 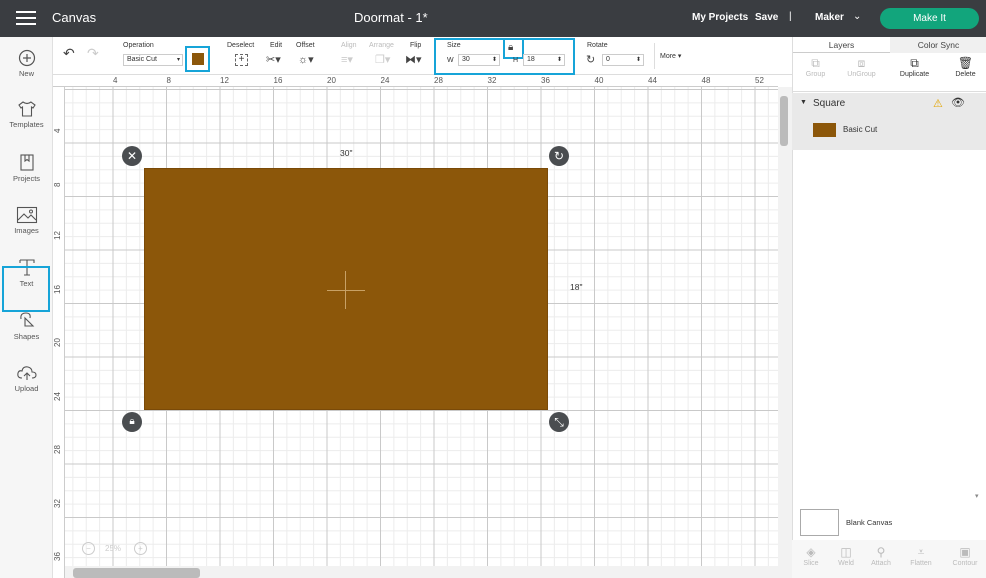 I want to click on group-label: Group, so click(x=815, y=74).